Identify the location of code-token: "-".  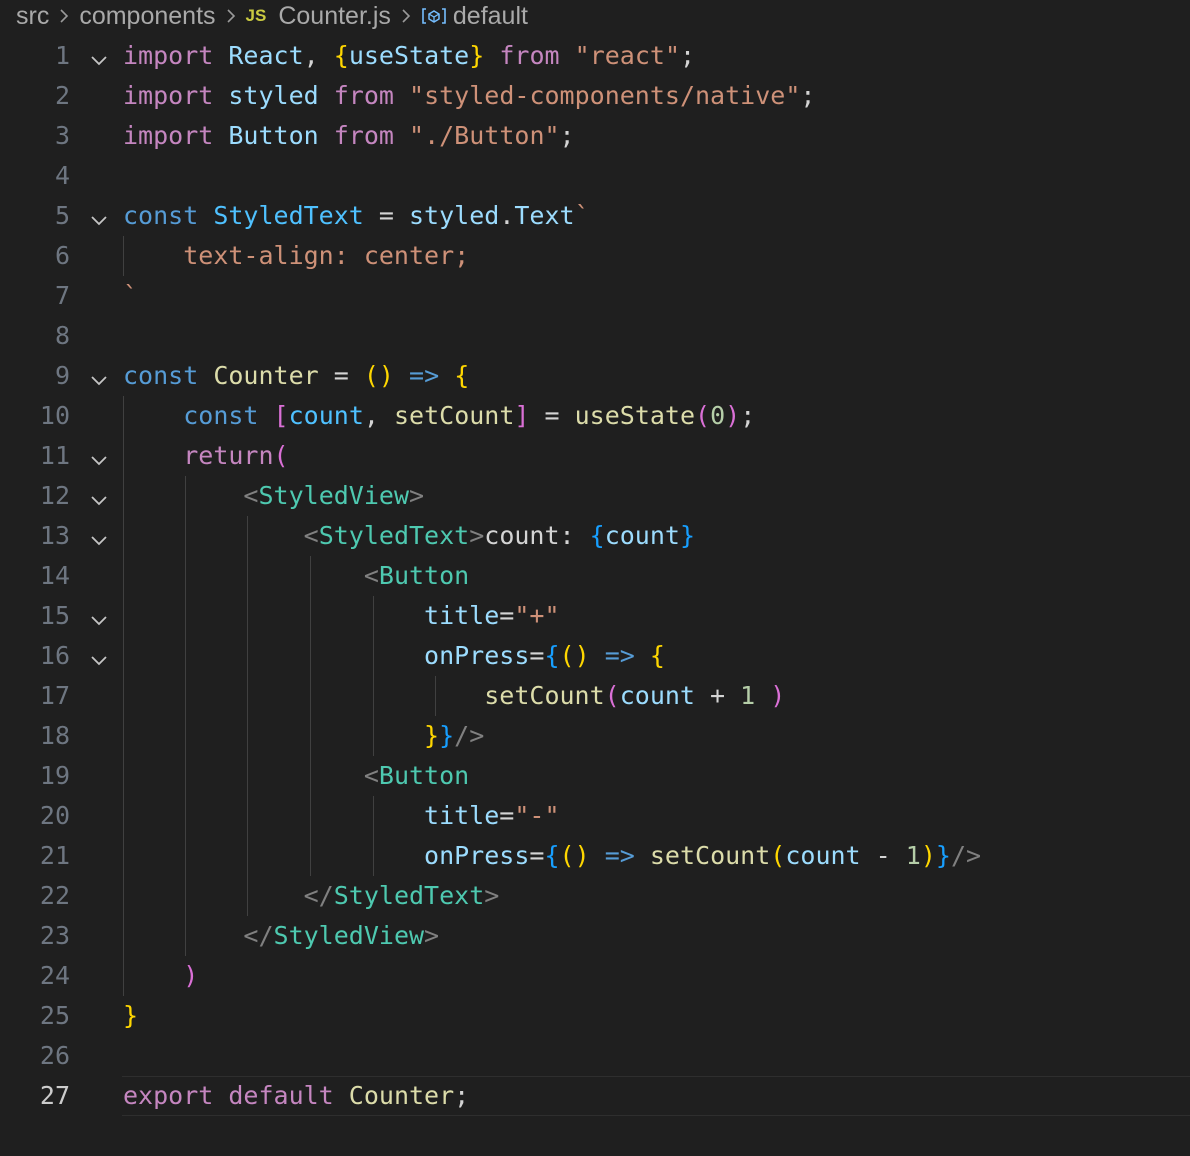
(537, 815).